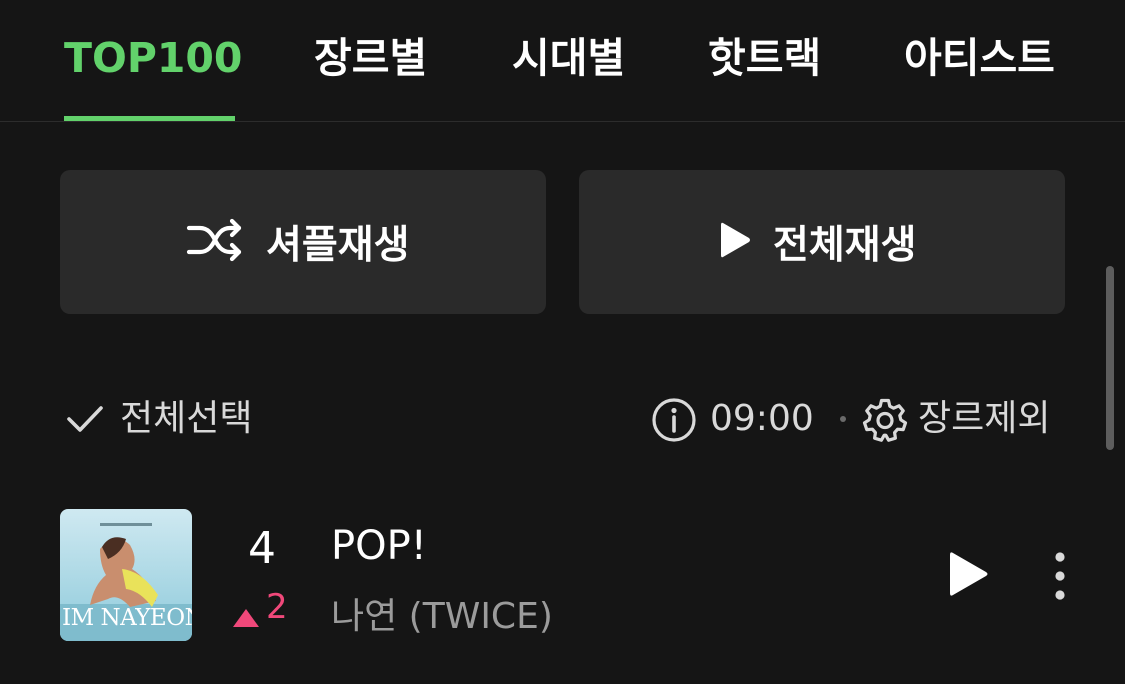  What do you see at coordinates (568, 58) in the screenshot?
I see `tab-era: 시대별` at bounding box center [568, 58].